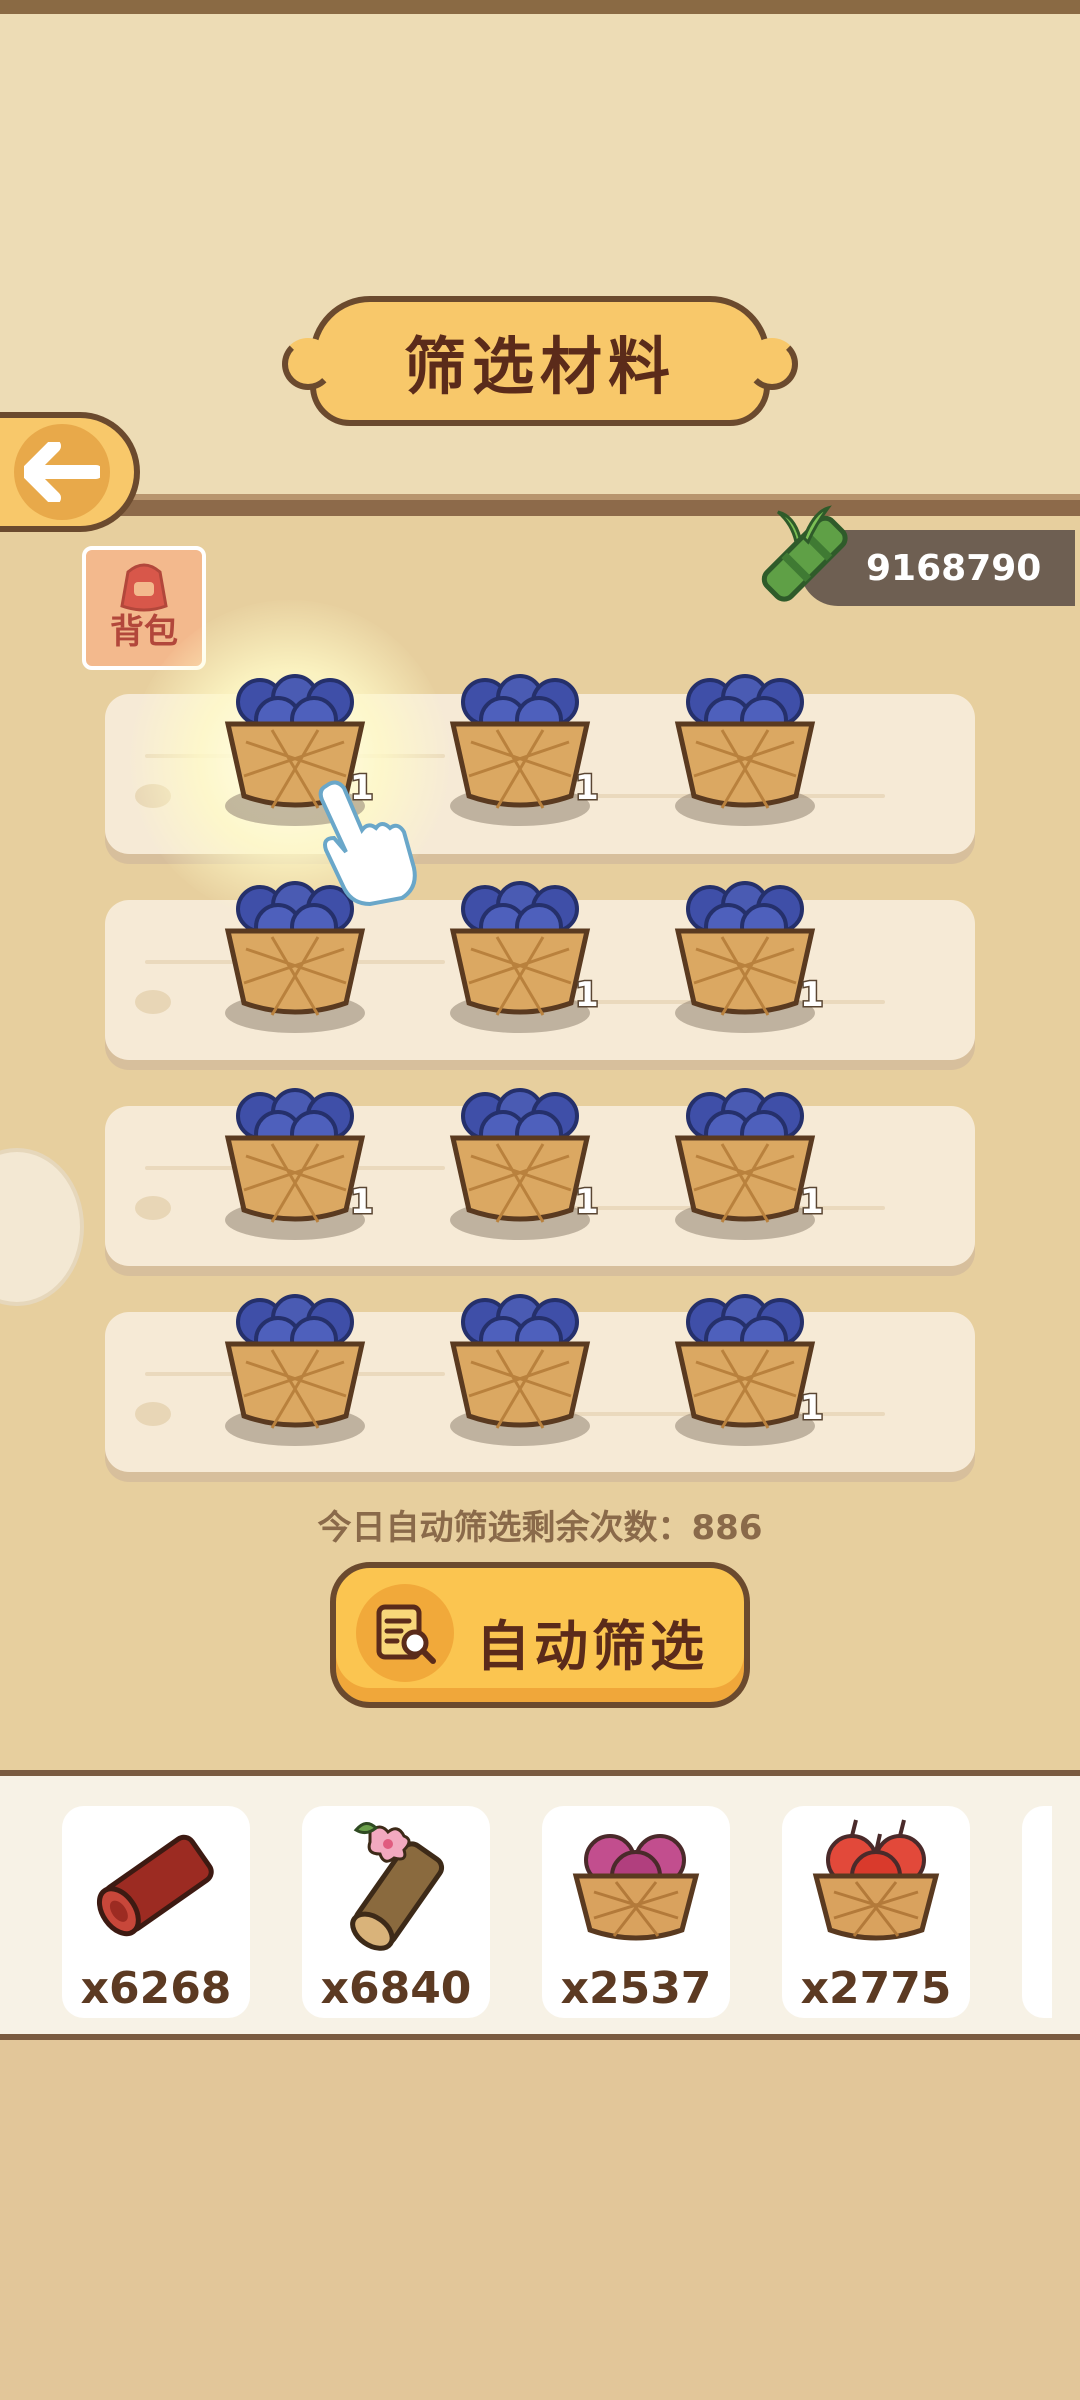 Image resolution: width=1080 pixels, height=2400 pixels. I want to click on title-banner: 筛选材料, so click(540, 361).